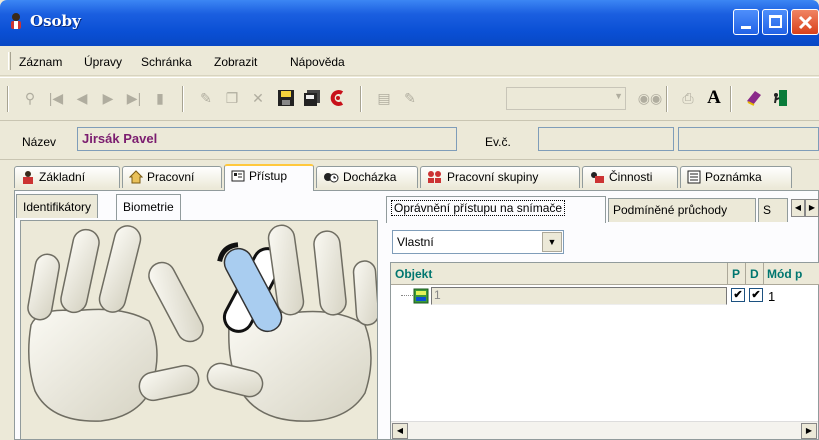  What do you see at coordinates (40, 62) in the screenshot?
I see `menu-zaznam: Záznam` at bounding box center [40, 62].